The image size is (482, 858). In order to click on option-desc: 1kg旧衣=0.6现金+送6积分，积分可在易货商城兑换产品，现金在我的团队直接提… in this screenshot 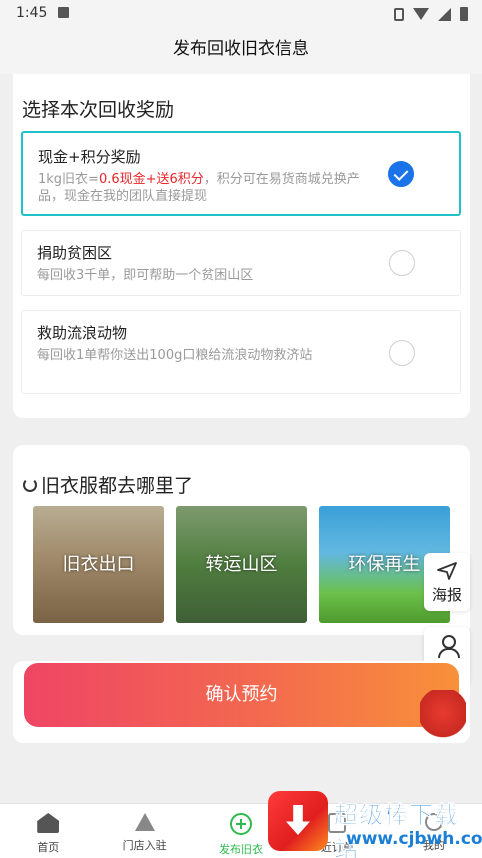, I will do `click(199, 188)`.